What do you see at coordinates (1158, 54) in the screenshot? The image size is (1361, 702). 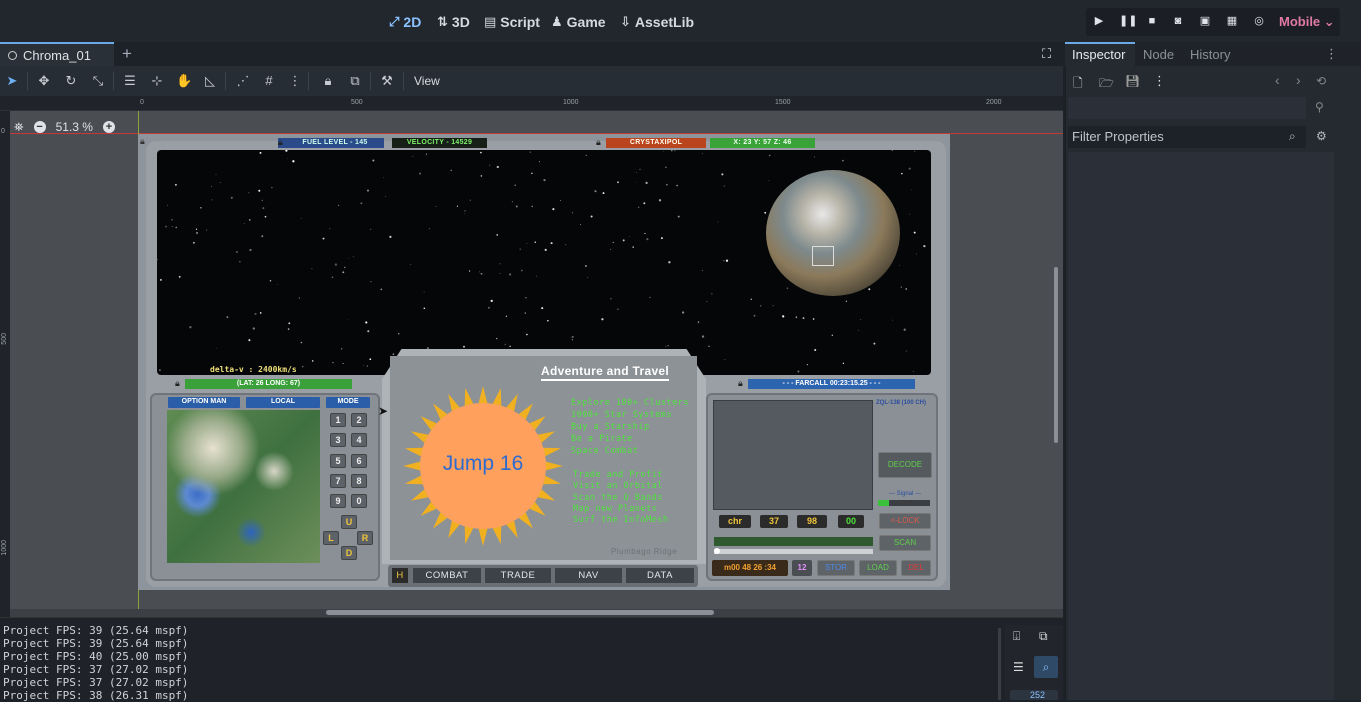 I see `tab-node: Node` at bounding box center [1158, 54].